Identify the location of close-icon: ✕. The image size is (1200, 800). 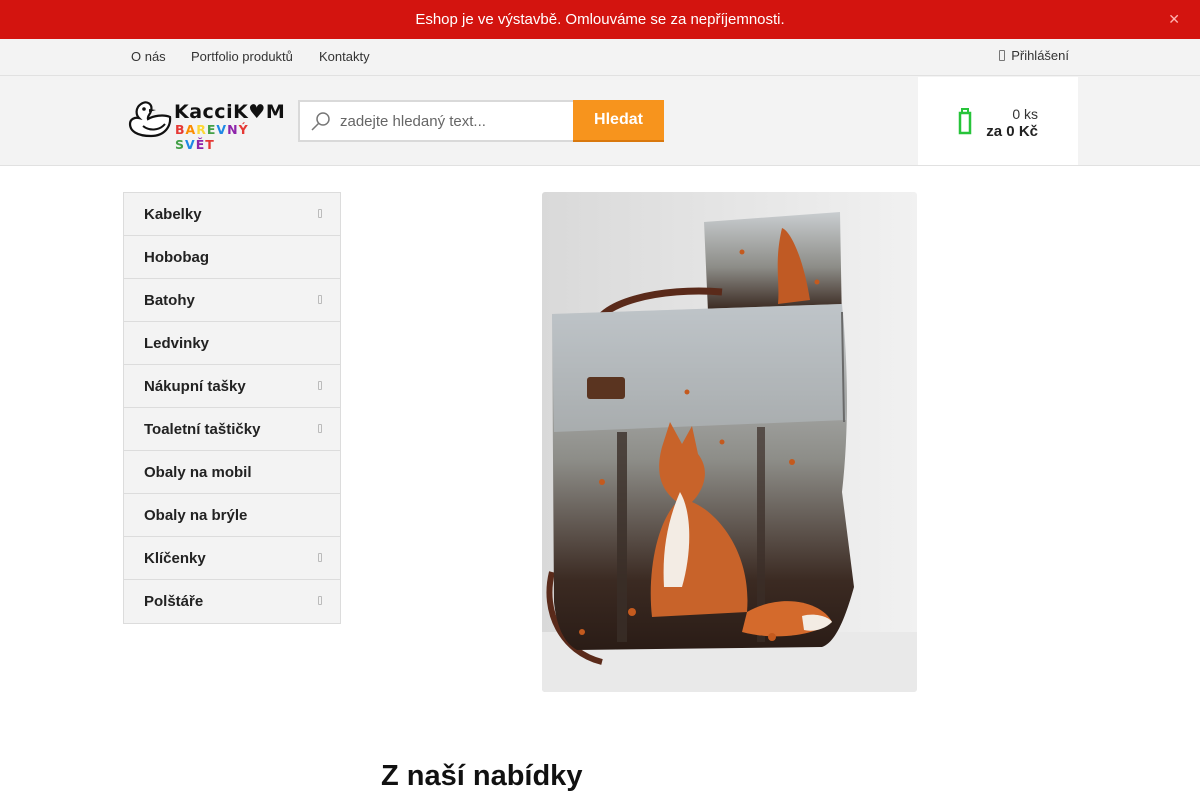
(1174, 19).